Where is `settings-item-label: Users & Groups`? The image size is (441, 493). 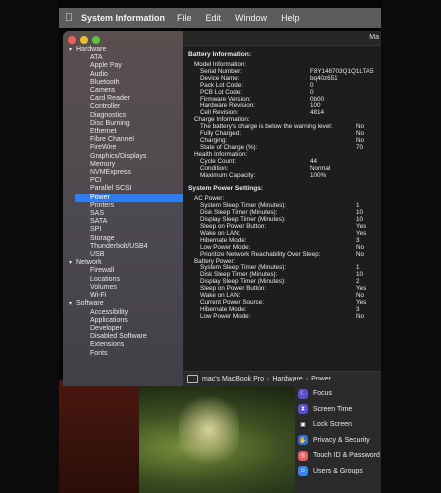 settings-item-label: Users & Groups is located at coordinates (338, 471).